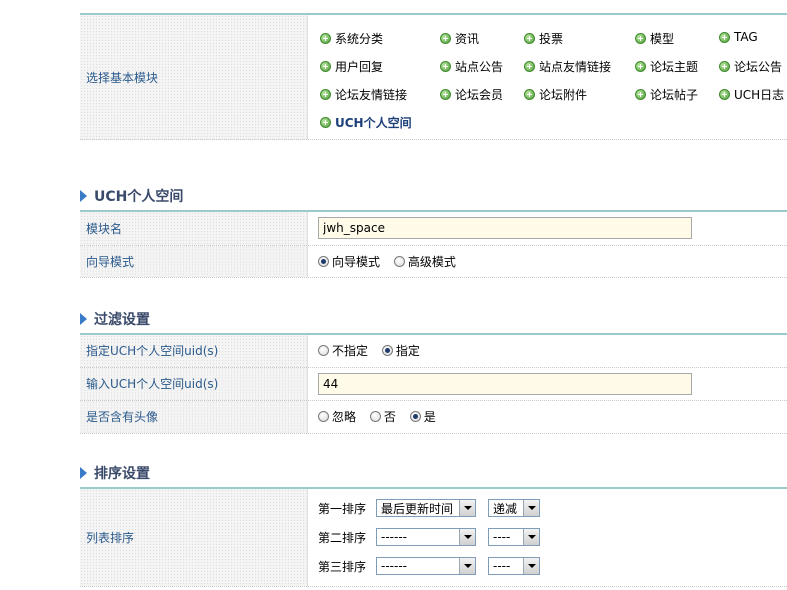 The image size is (787, 590). Describe the element at coordinates (555, 94) in the screenshot. I see `module-forum-attachment: 论坛附件` at that location.